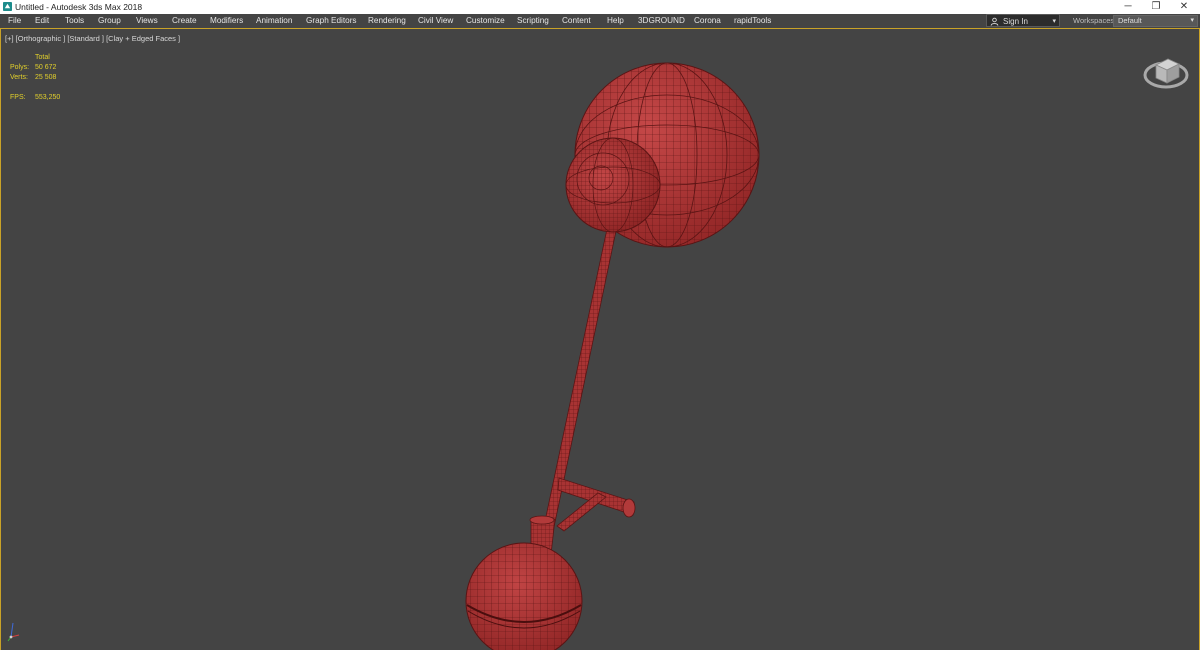 Image resolution: width=1200 pixels, height=650 pixels. What do you see at coordinates (226, 21) in the screenshot?
I see `menu-modifiers: Modifiers` at bounding box center [226, 21].